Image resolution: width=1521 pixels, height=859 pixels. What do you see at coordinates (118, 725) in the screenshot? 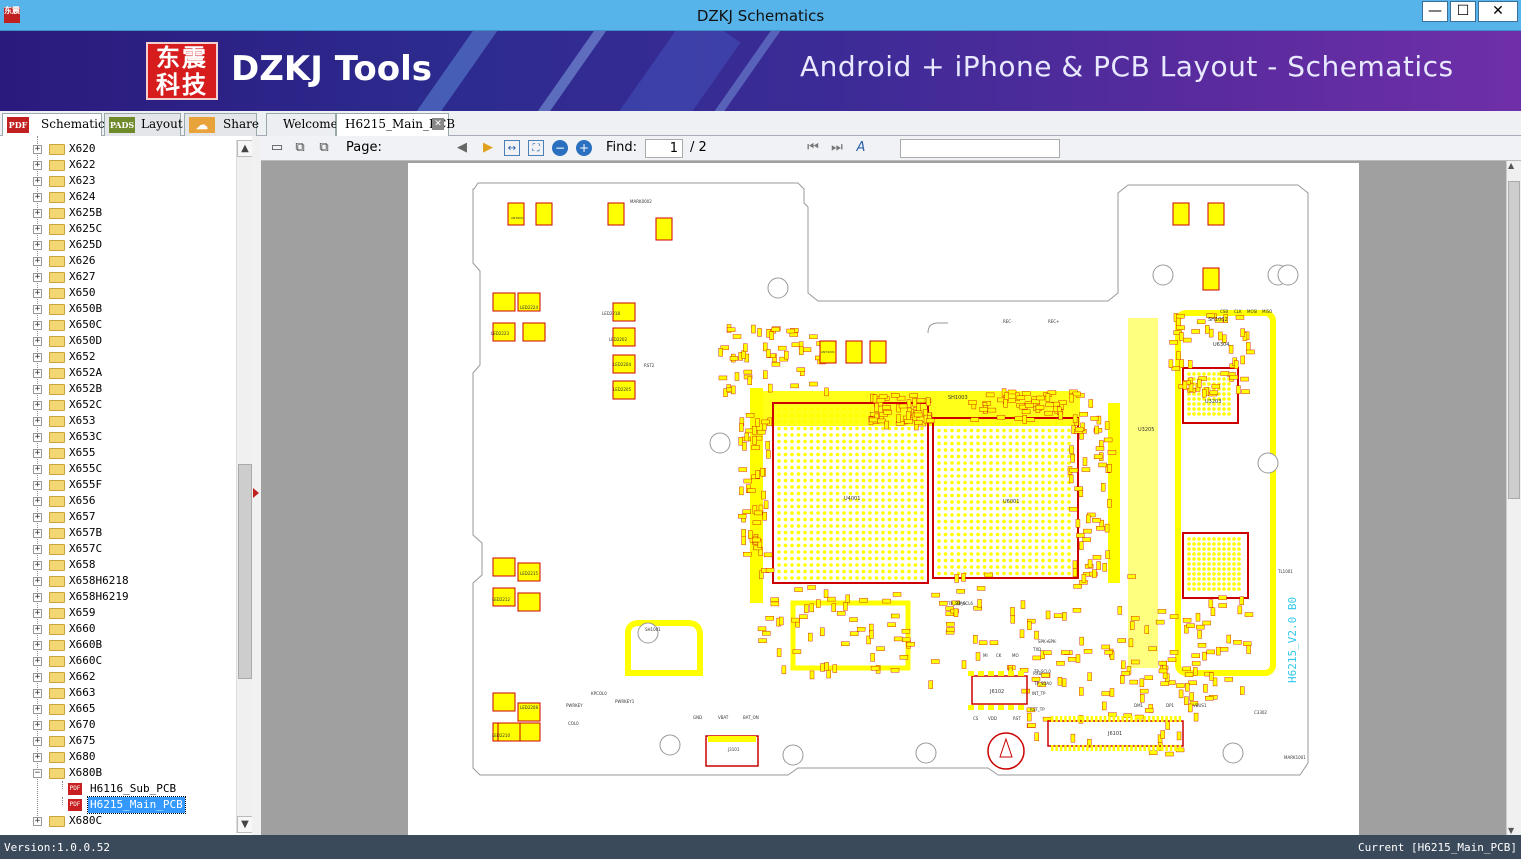
I see `tree-folder-item: + X670` at bounding box center [118, 725].